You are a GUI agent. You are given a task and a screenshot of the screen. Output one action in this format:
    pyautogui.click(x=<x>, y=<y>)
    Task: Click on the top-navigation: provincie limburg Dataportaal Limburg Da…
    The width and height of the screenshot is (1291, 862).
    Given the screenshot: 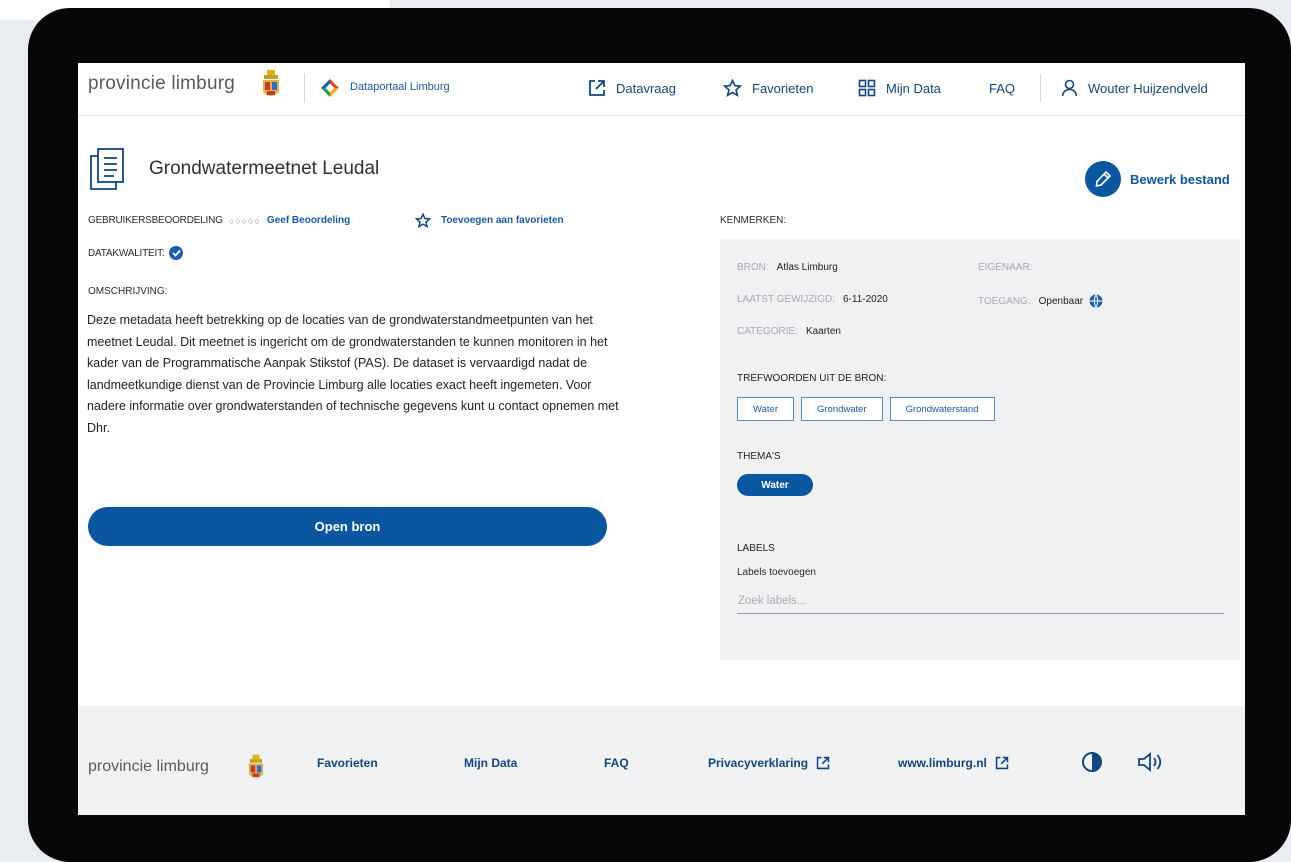 What is the action you would take?
    pyautogui.click(x=661, y=89)
    